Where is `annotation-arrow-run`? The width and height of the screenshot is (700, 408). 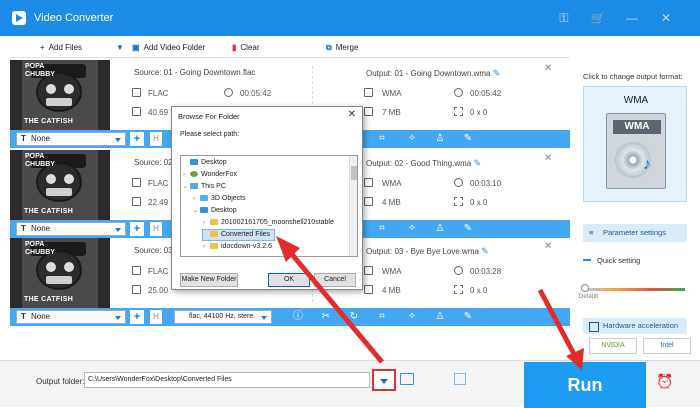 annotation-arrow-run is located at coordinates (557, 322).